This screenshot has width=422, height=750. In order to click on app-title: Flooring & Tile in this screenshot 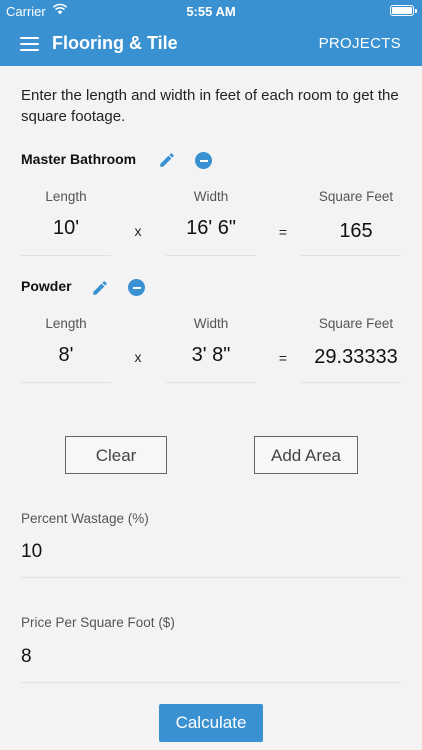, I will do `click(115, 43)`.